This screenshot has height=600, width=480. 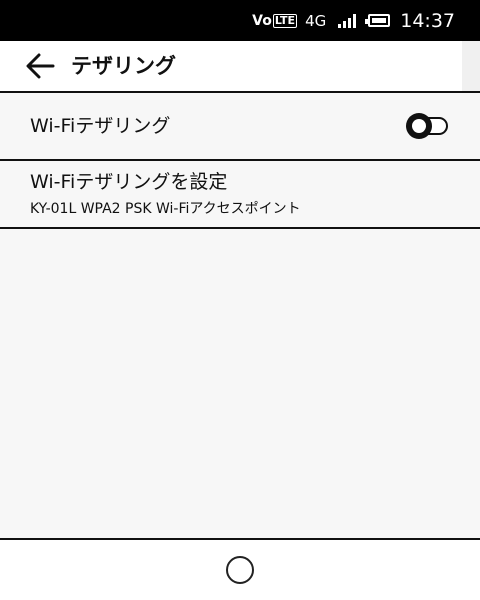 I want to click on navigation-bar, so click(x=240, y=569).